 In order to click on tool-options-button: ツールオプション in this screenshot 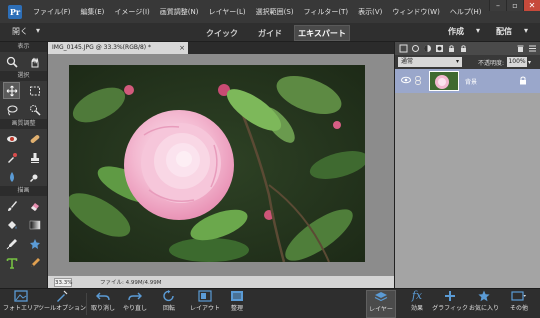, I will do `click(62, 304)`.